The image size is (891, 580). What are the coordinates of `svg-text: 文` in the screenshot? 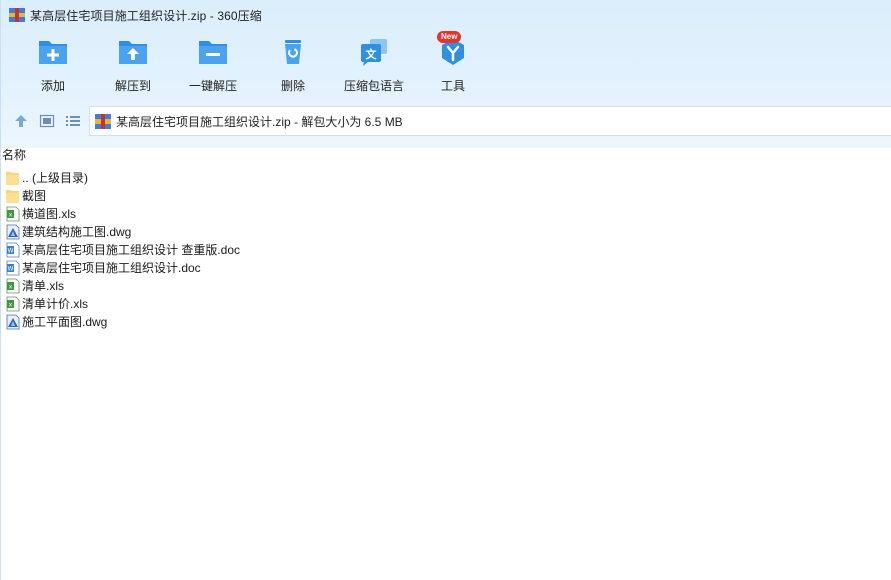 It's located at (372, 54).